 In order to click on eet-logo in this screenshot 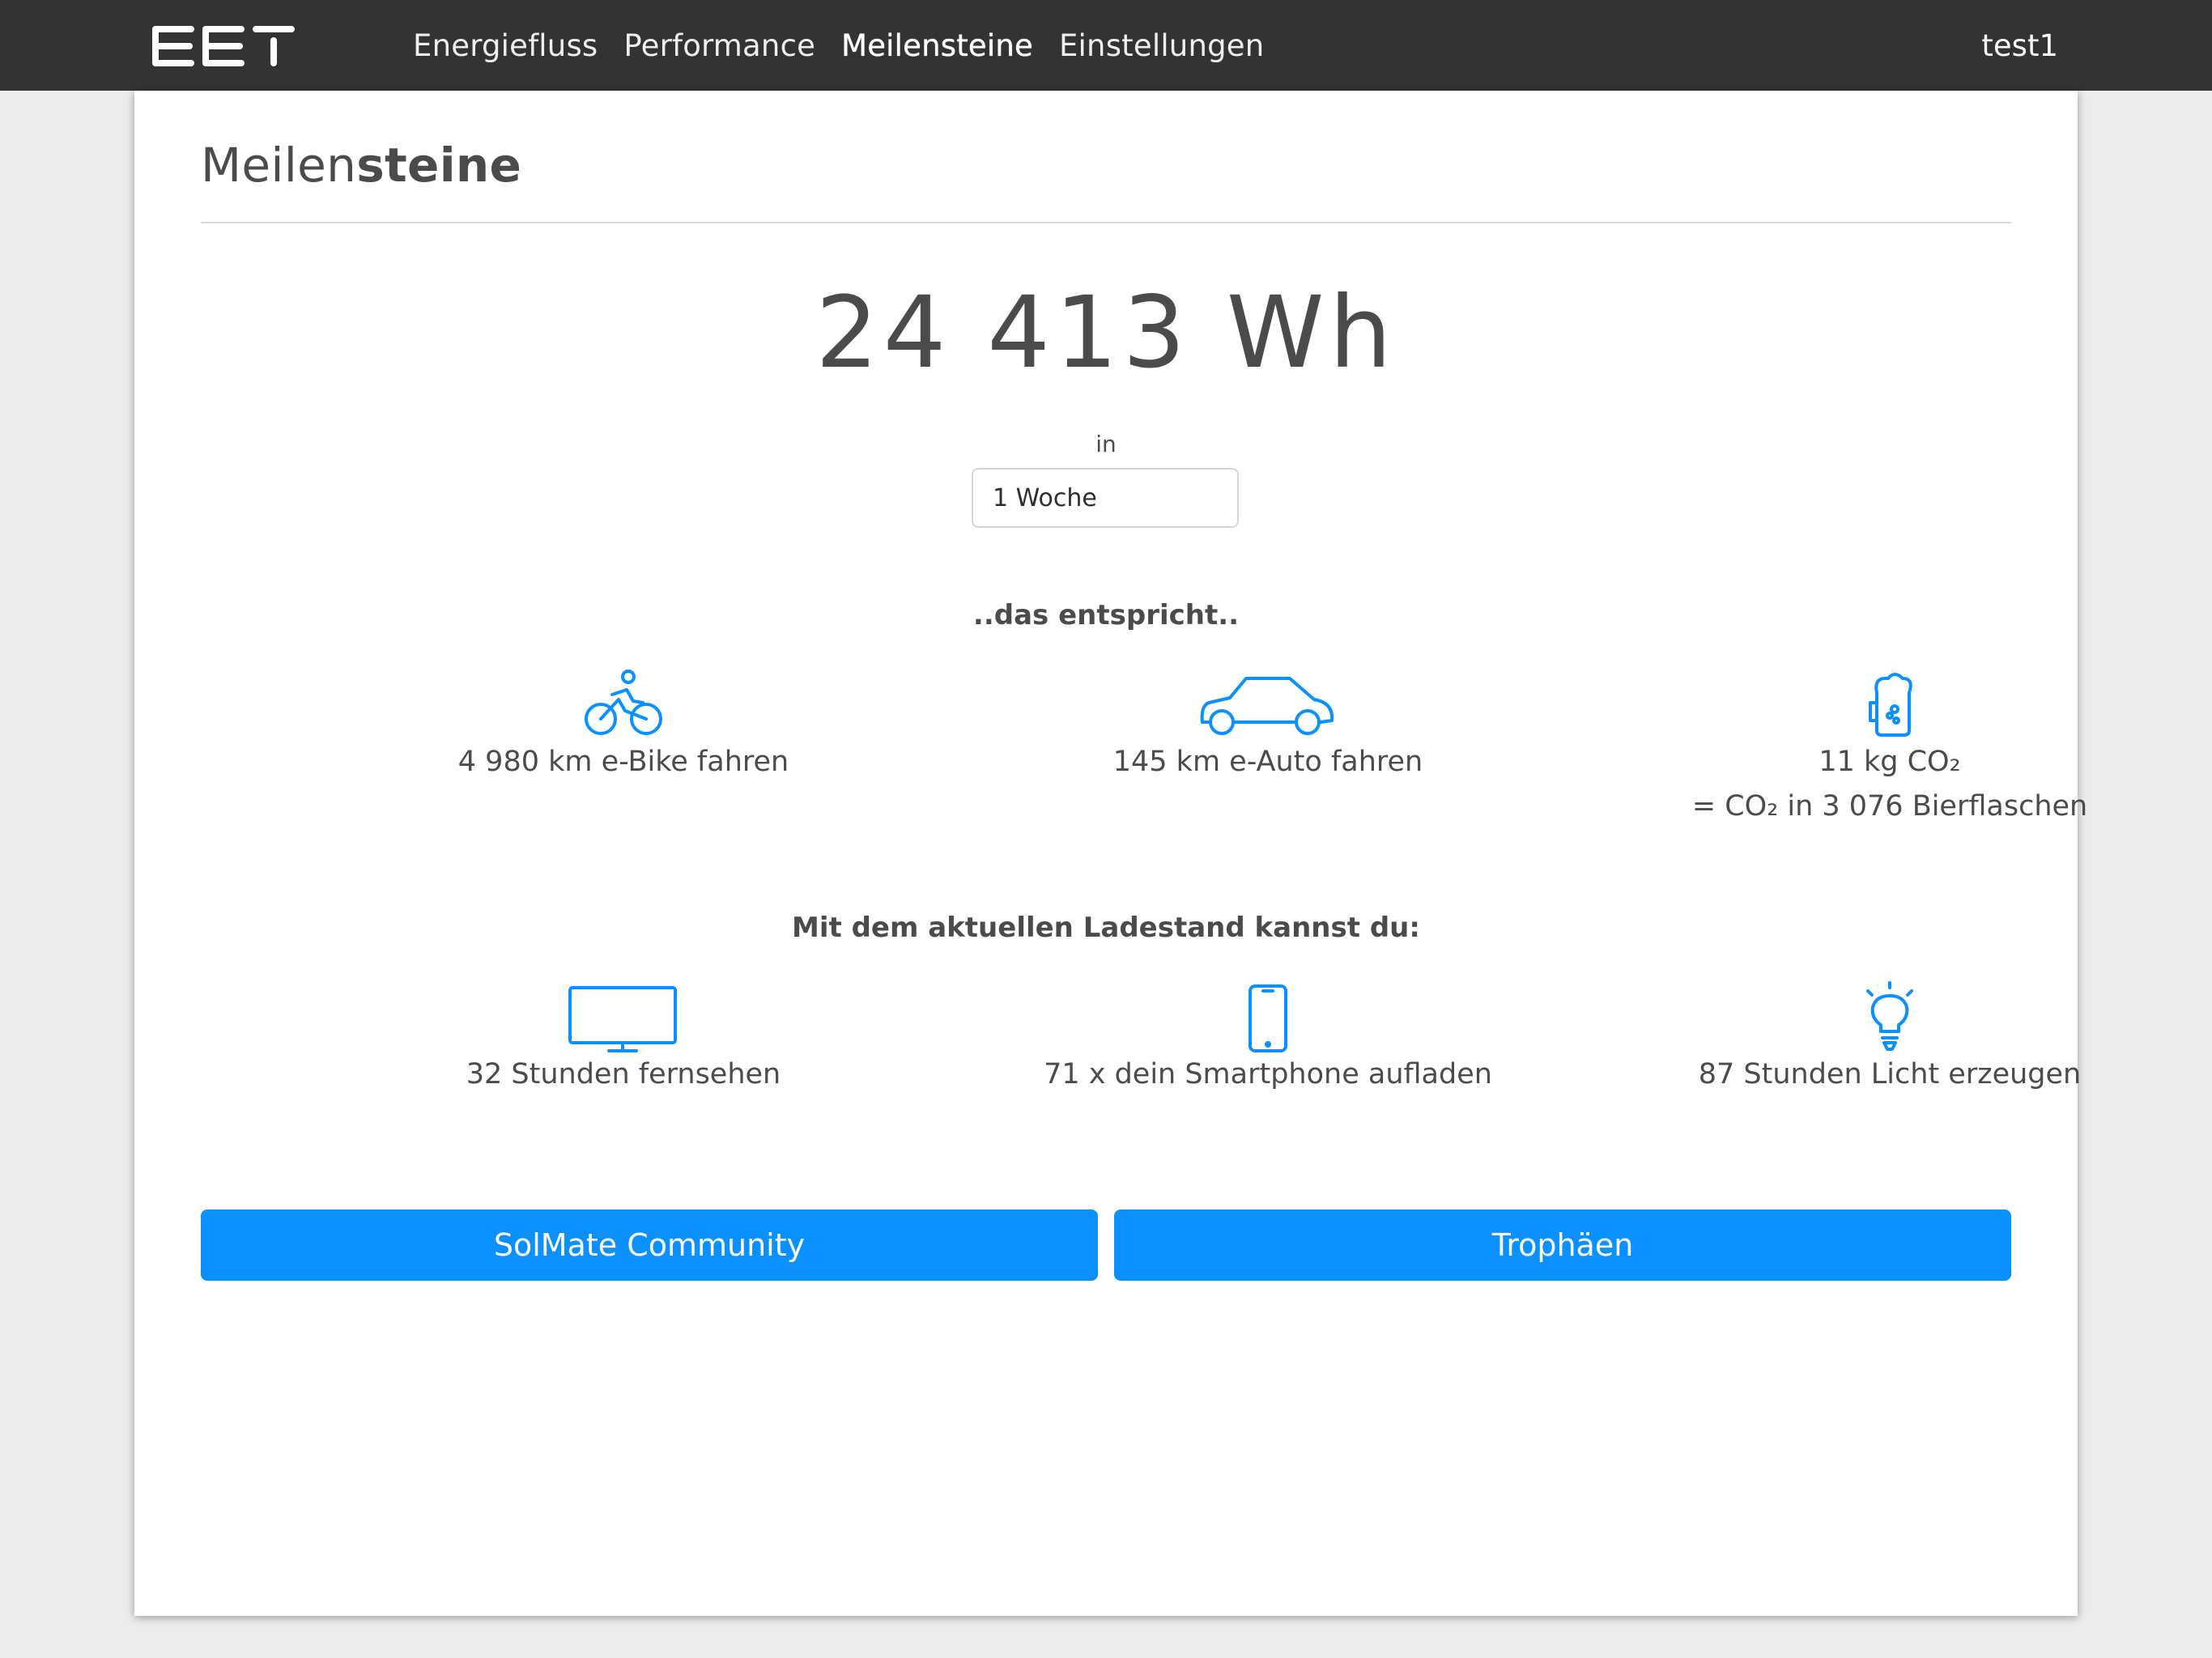, I will do `click(223, 46)`.